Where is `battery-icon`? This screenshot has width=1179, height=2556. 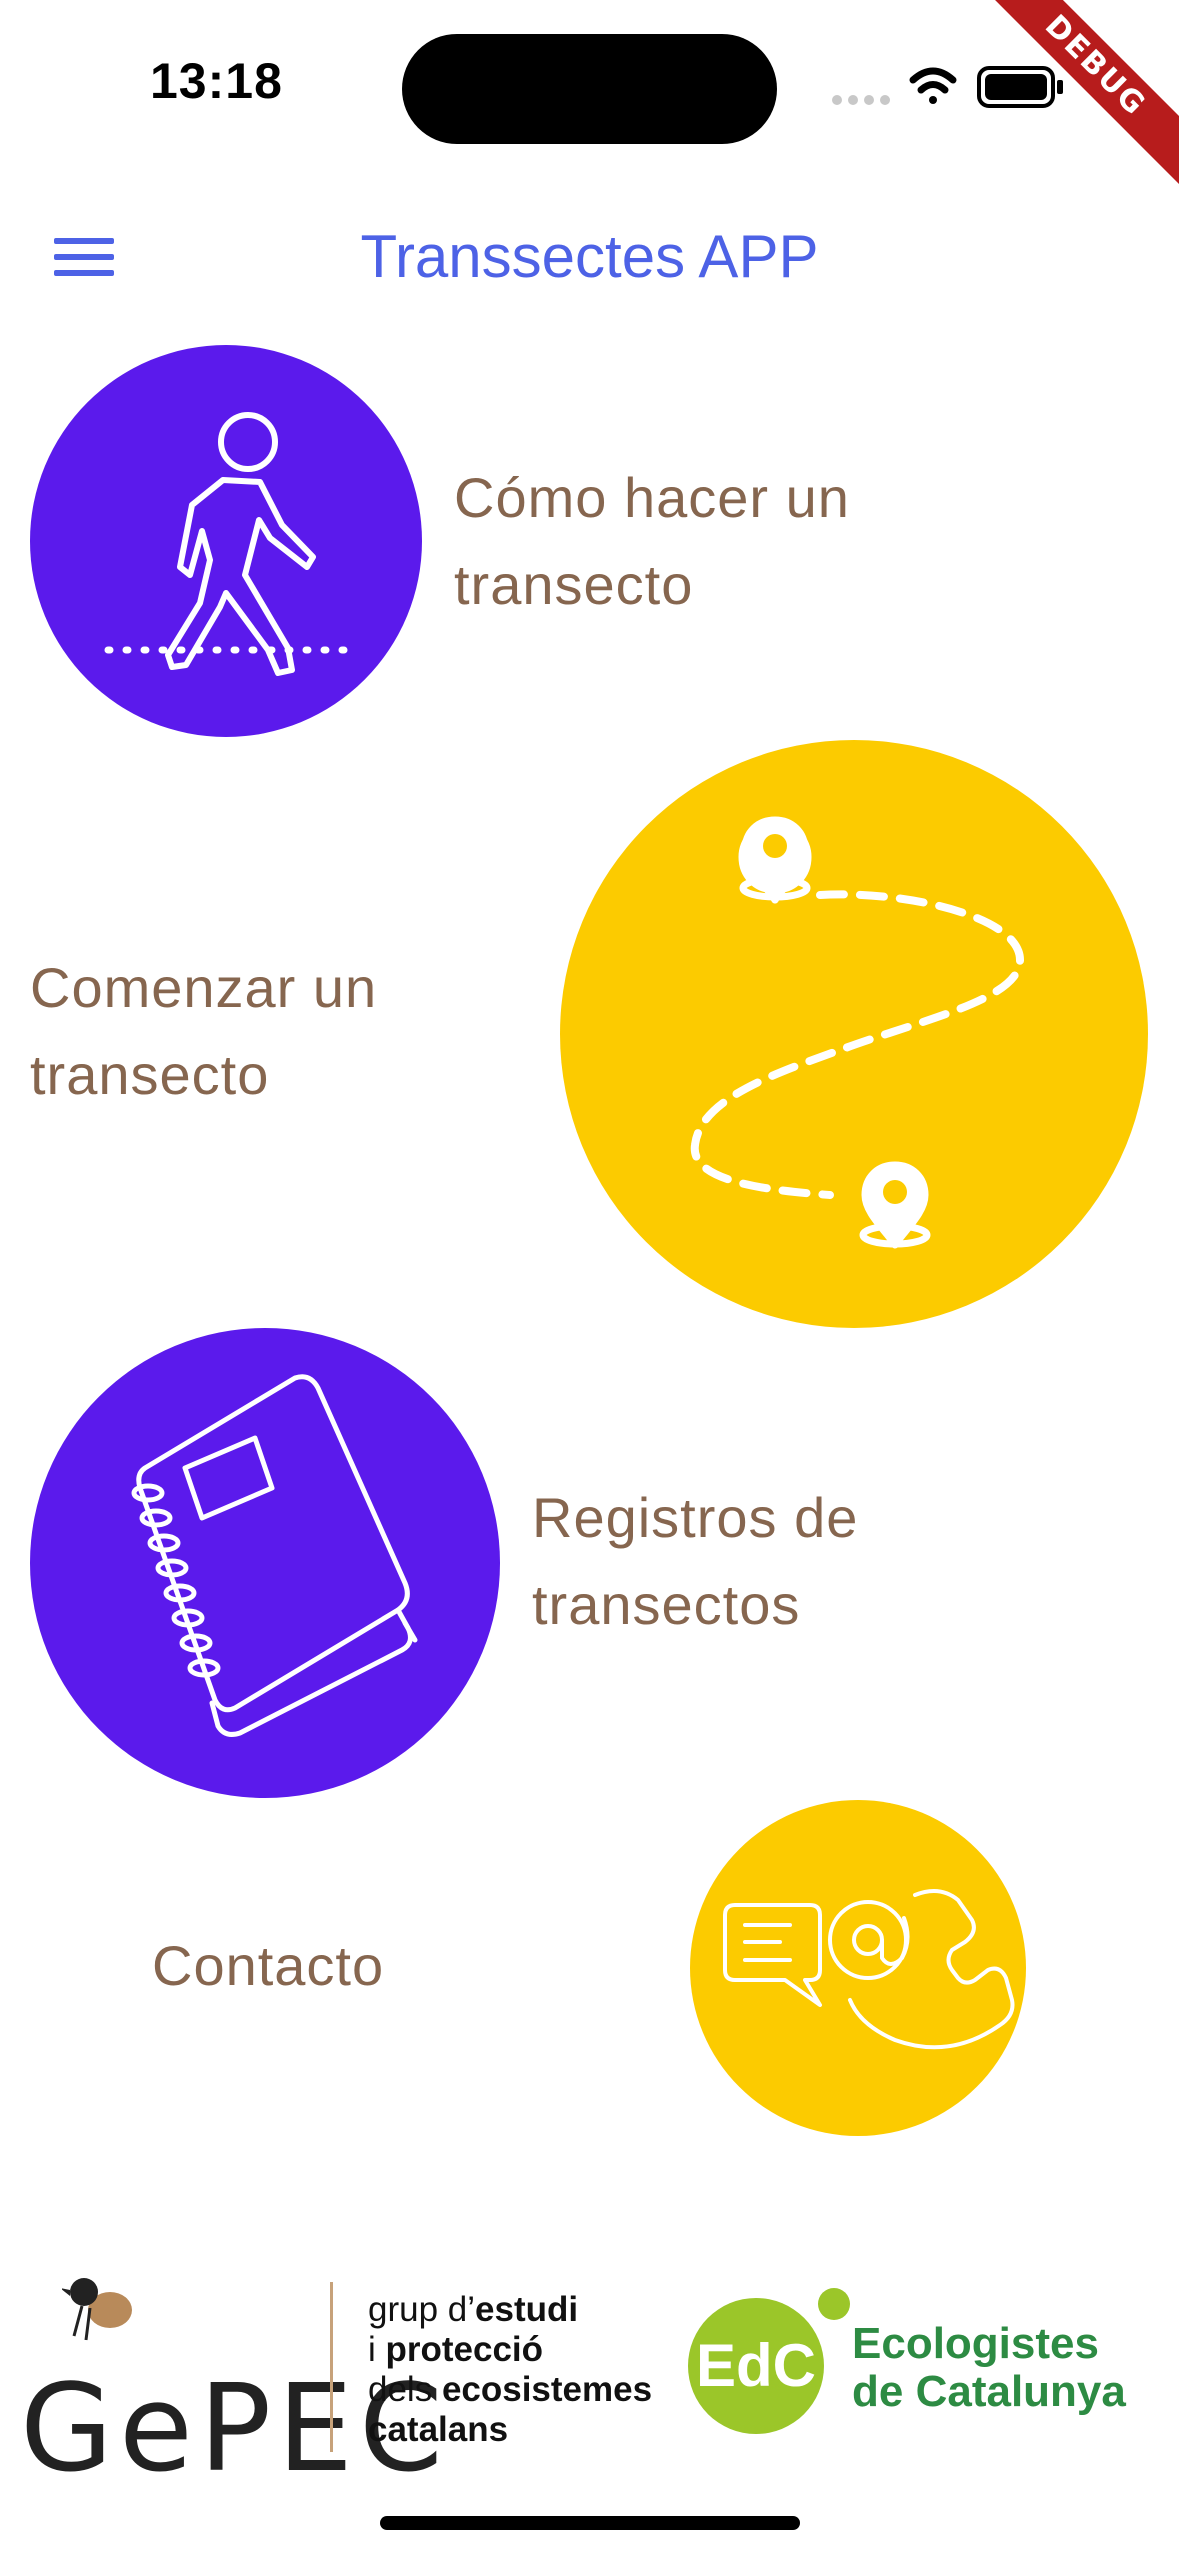
battery-icon is located at coordinates (1020, 87).